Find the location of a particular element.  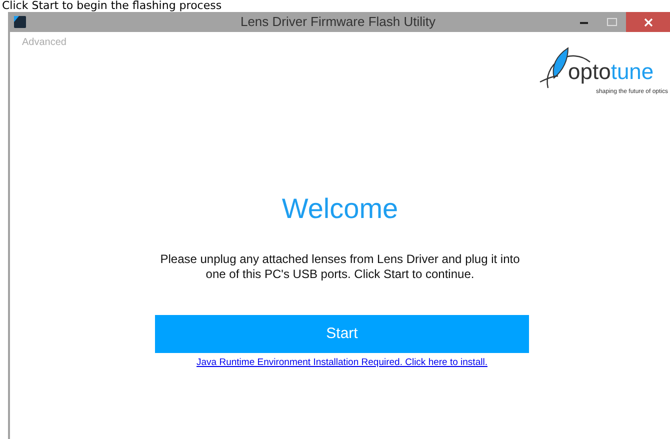

caption-text: Click Start to begin the flashing process is located at coordinates (112, 6).